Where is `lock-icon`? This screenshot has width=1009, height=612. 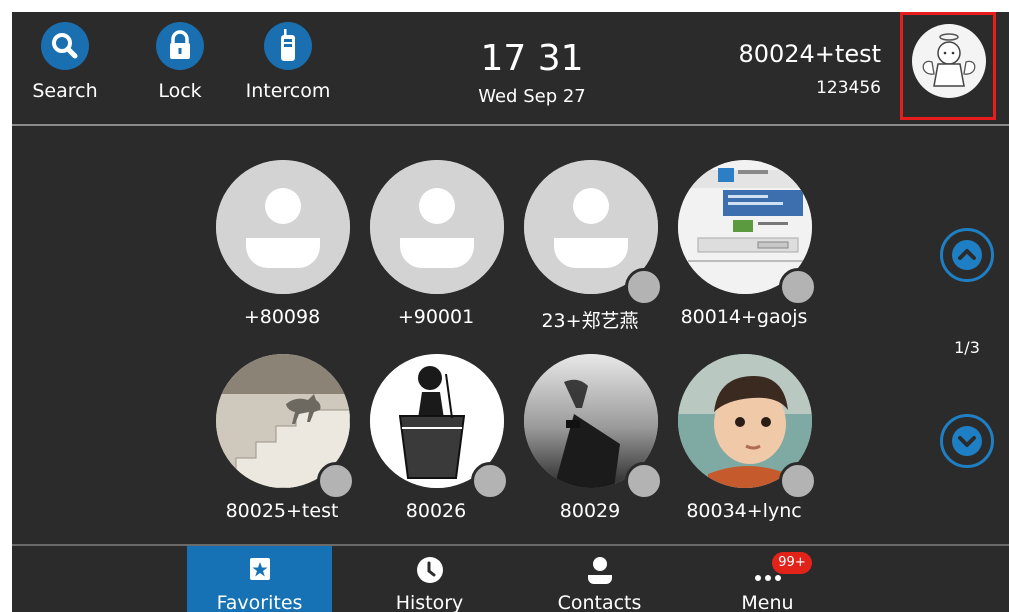
lock-icon is located at coordinates (180, 46).